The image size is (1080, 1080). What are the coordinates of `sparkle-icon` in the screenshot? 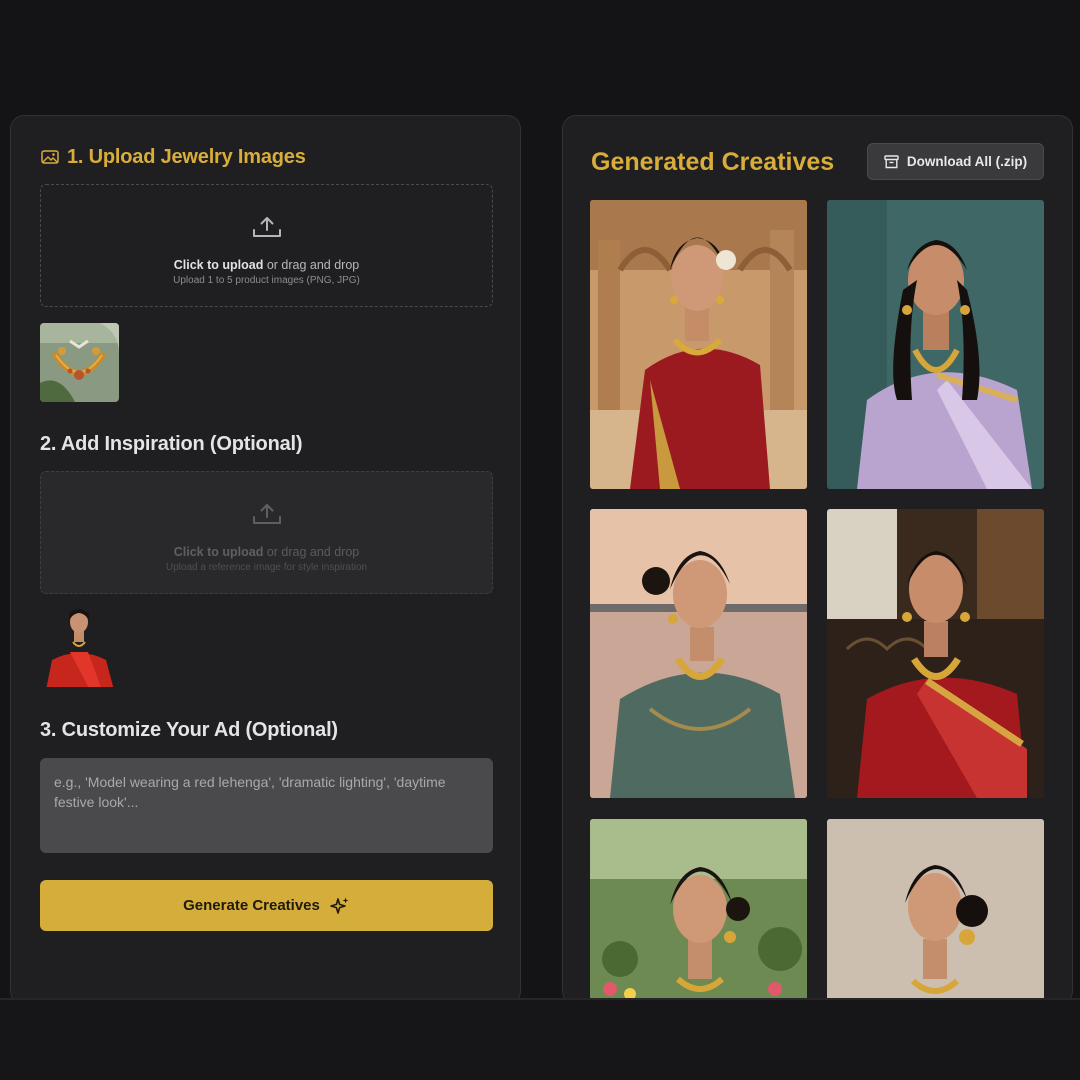 It's located at (339, 905).